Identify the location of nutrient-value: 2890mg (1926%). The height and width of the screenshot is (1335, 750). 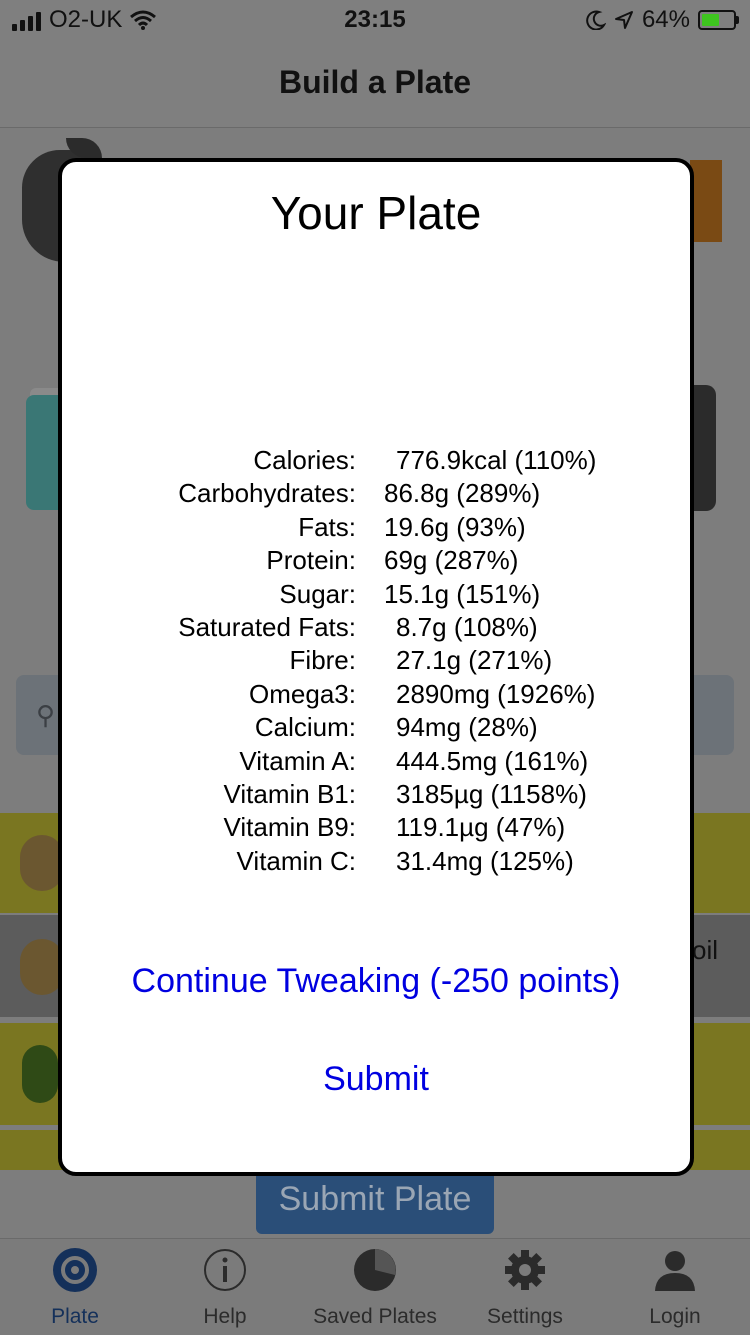
(496, 693).